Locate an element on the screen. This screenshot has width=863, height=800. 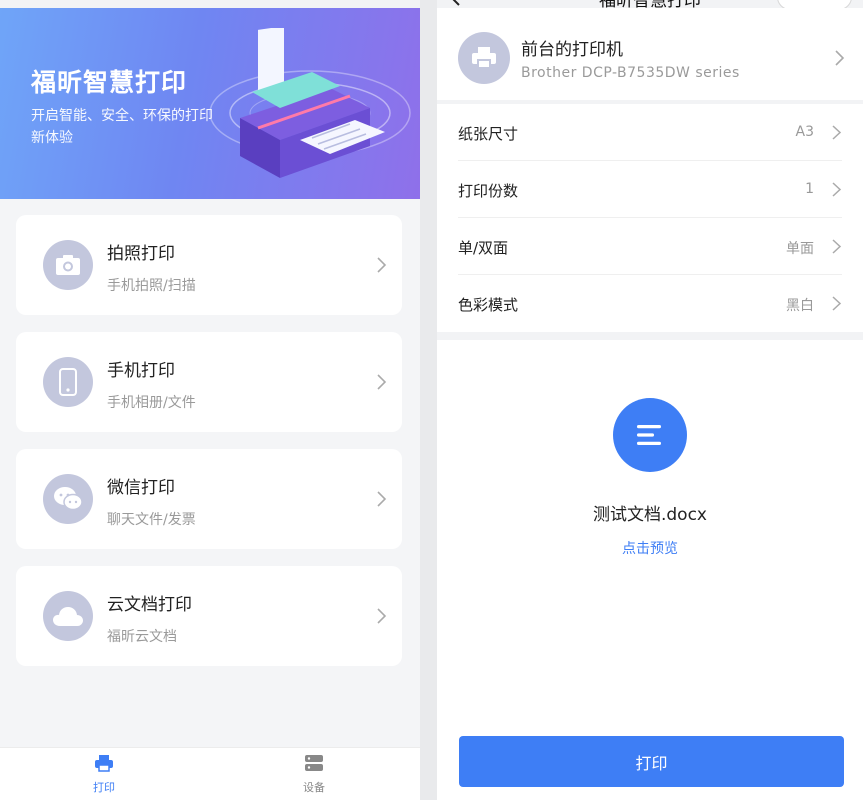
card-subtitle: 手机拍照/扫描 is located at coordinates (151, 286).